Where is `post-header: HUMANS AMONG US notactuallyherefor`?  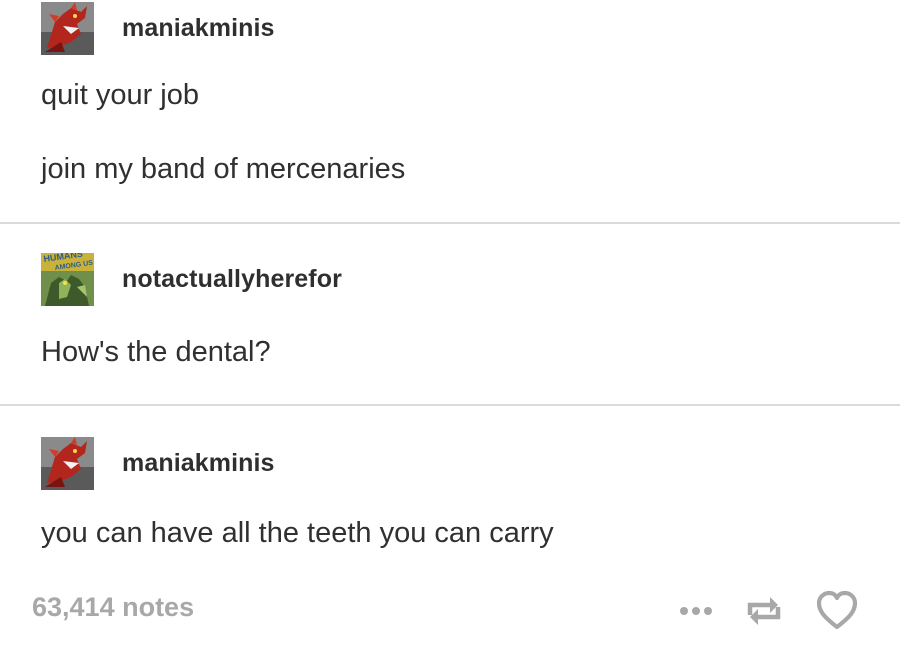 post-header: HUMANS AMONG US notactuallyherefor is located at coordinates (191, 279).